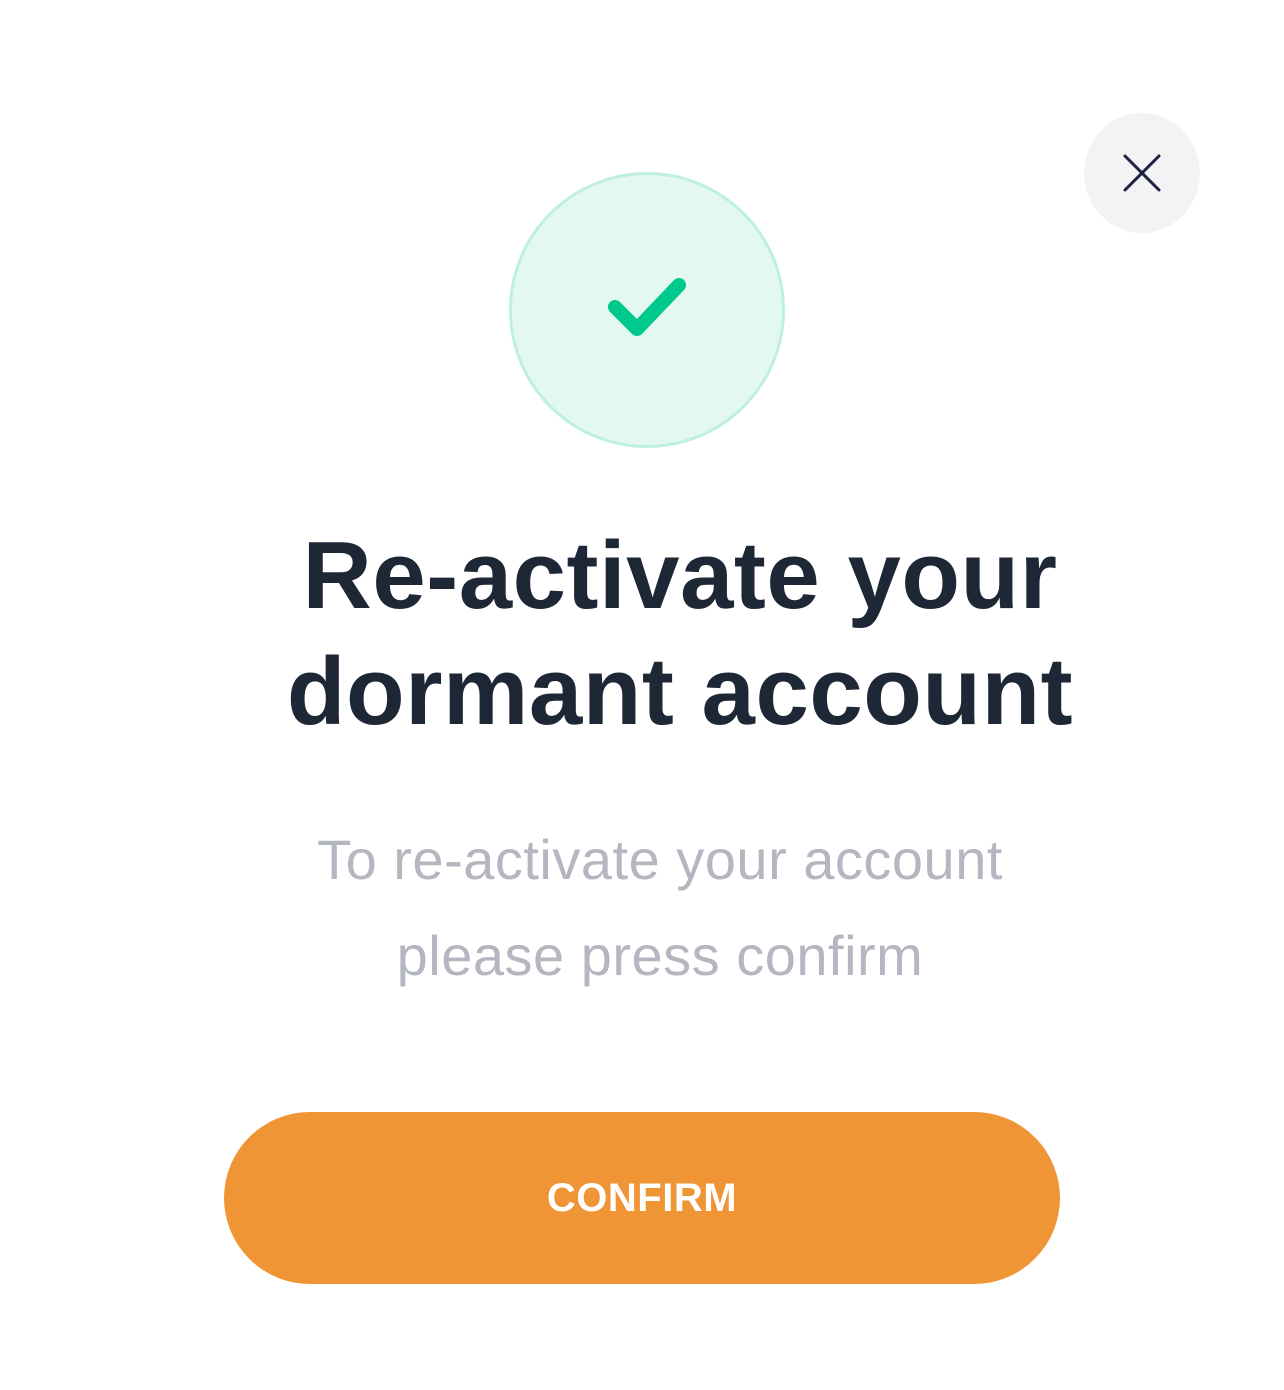  What do you see at coordinates (680, 691) in the screenshot?
I see `title-line-2: dormant account` at bounding box center [680, 691].